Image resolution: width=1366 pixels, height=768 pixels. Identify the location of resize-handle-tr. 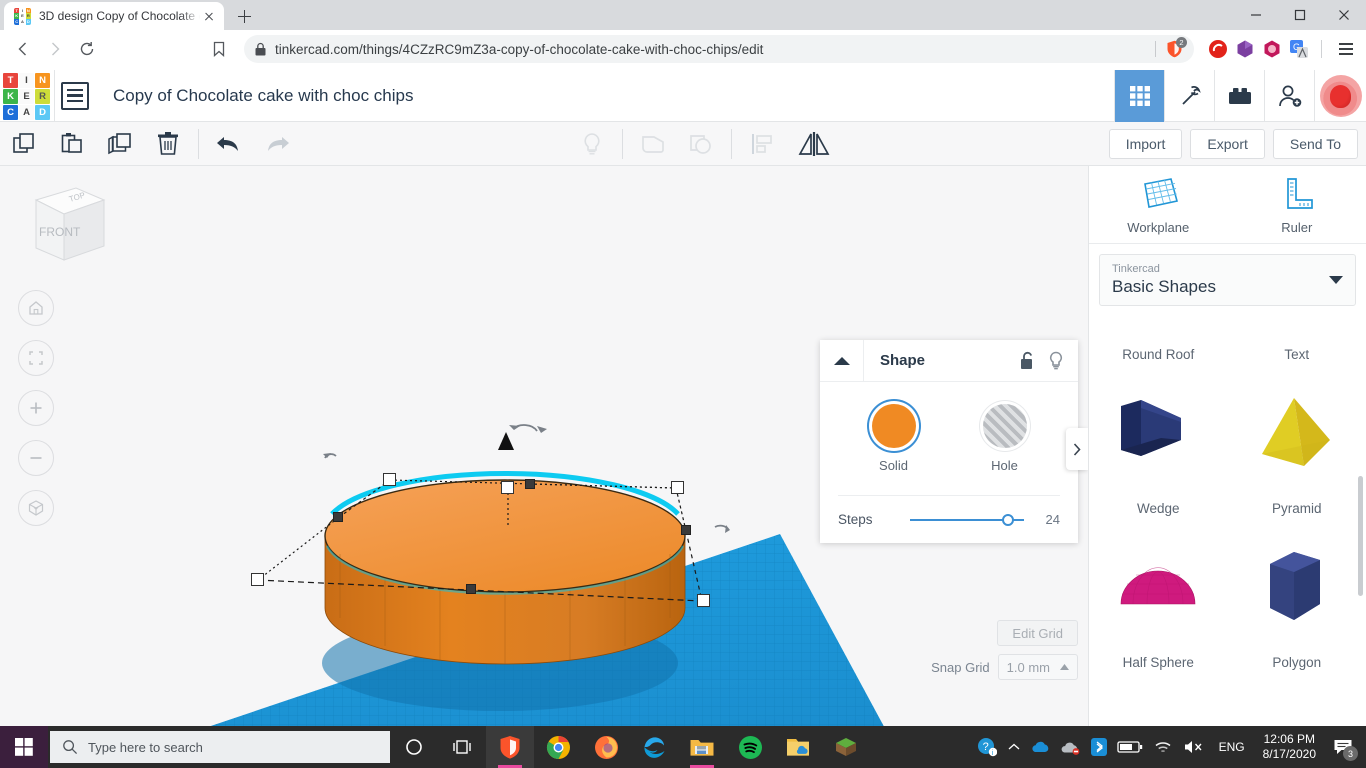
(677, 487).